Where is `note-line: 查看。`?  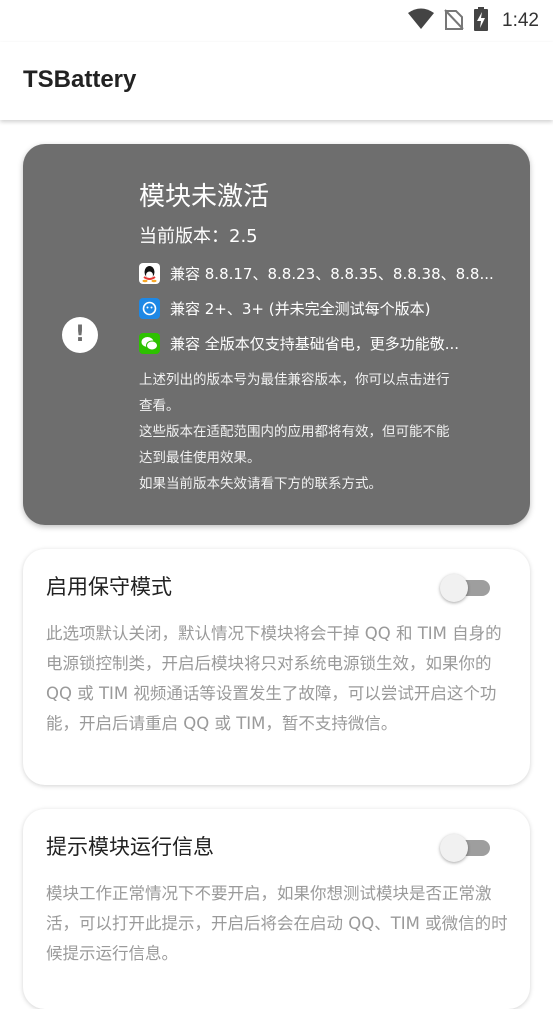
note-line: 查看。 is located at coordinates (159, 406).